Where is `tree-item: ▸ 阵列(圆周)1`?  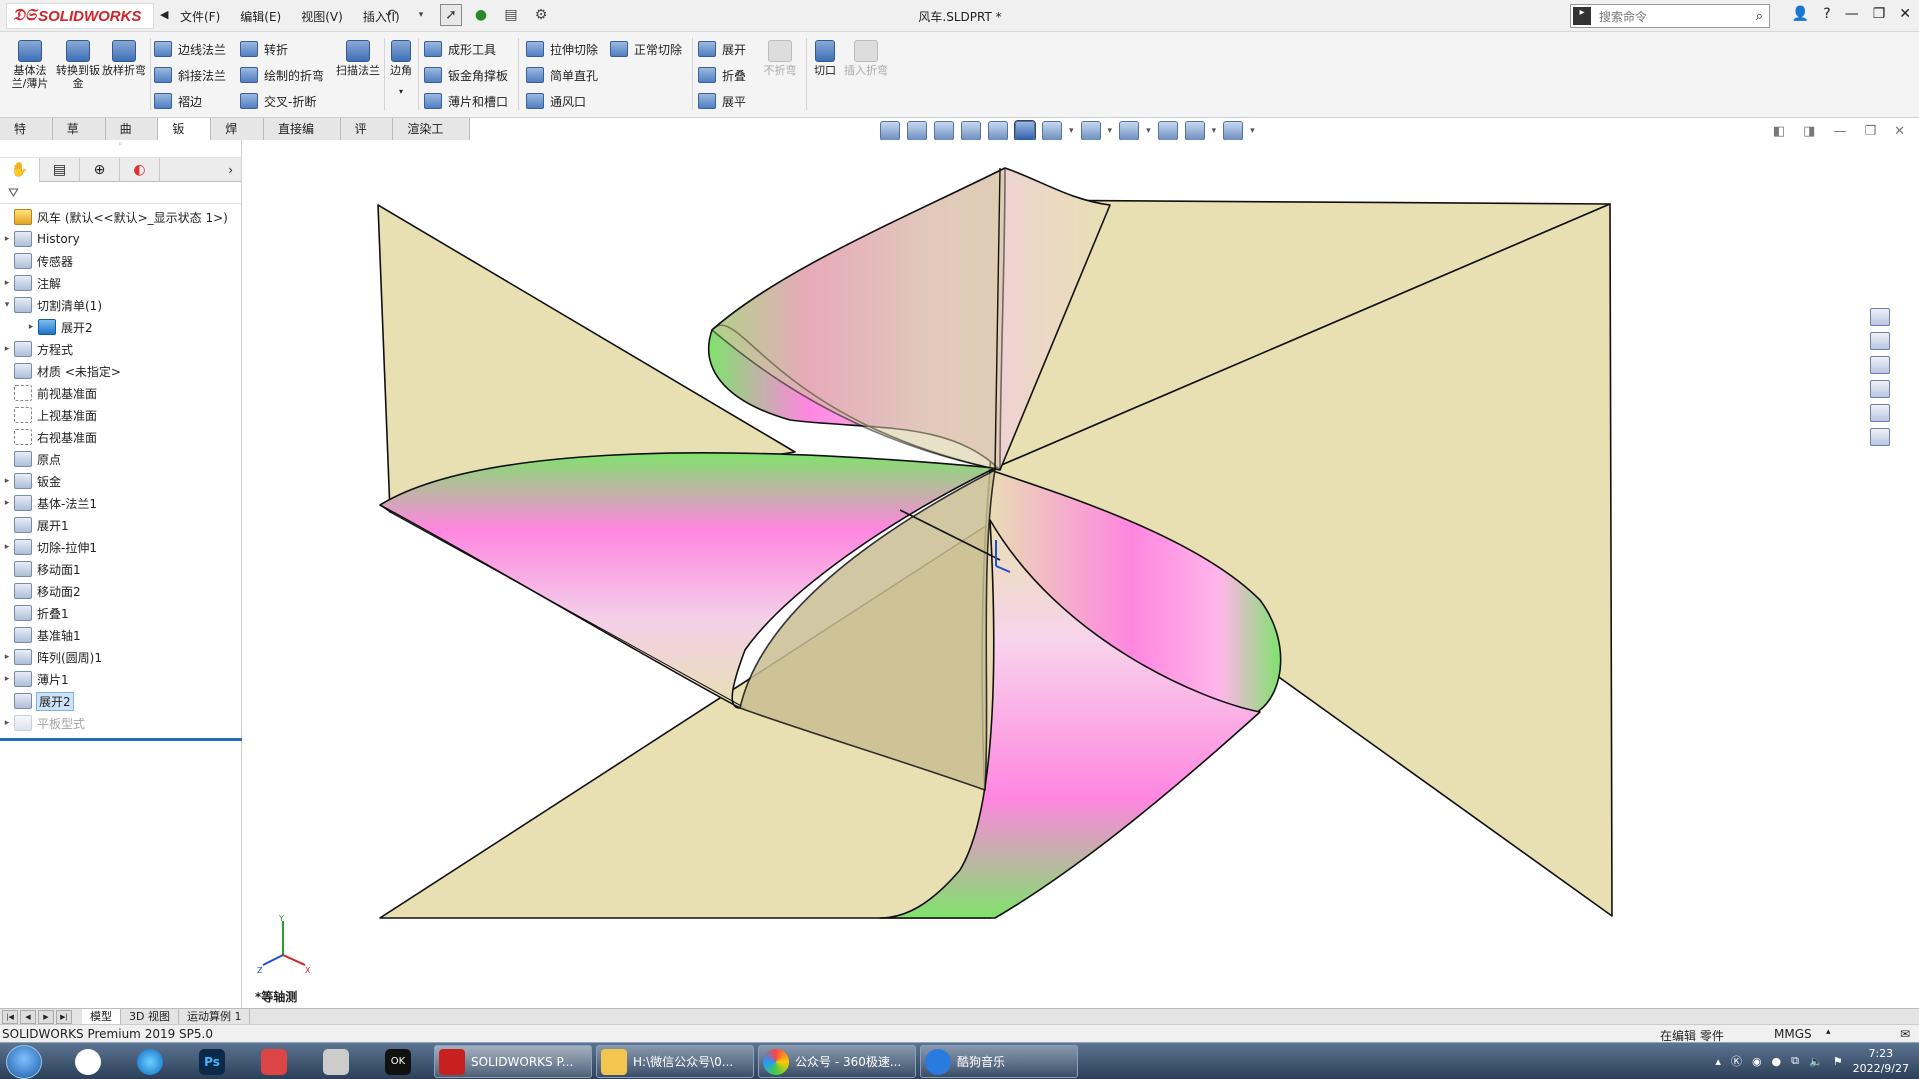 tree-item: ▸ 阵列(圆周)1 is located at coordinates (120, 657).